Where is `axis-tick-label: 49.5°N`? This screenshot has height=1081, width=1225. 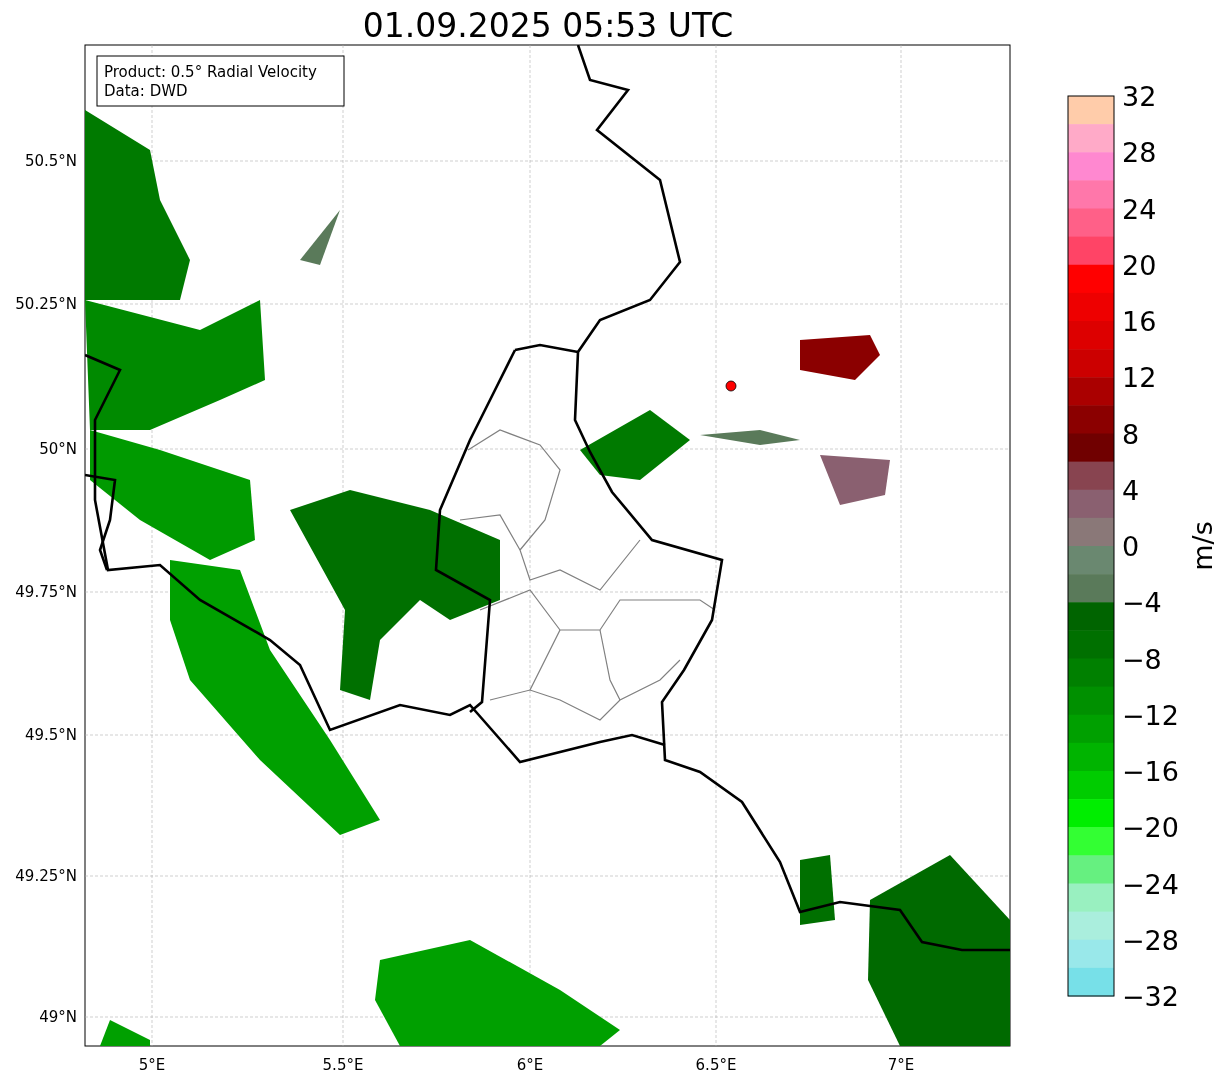
axis-tick-label: 49.5°N is located at coordinates (50, 735).